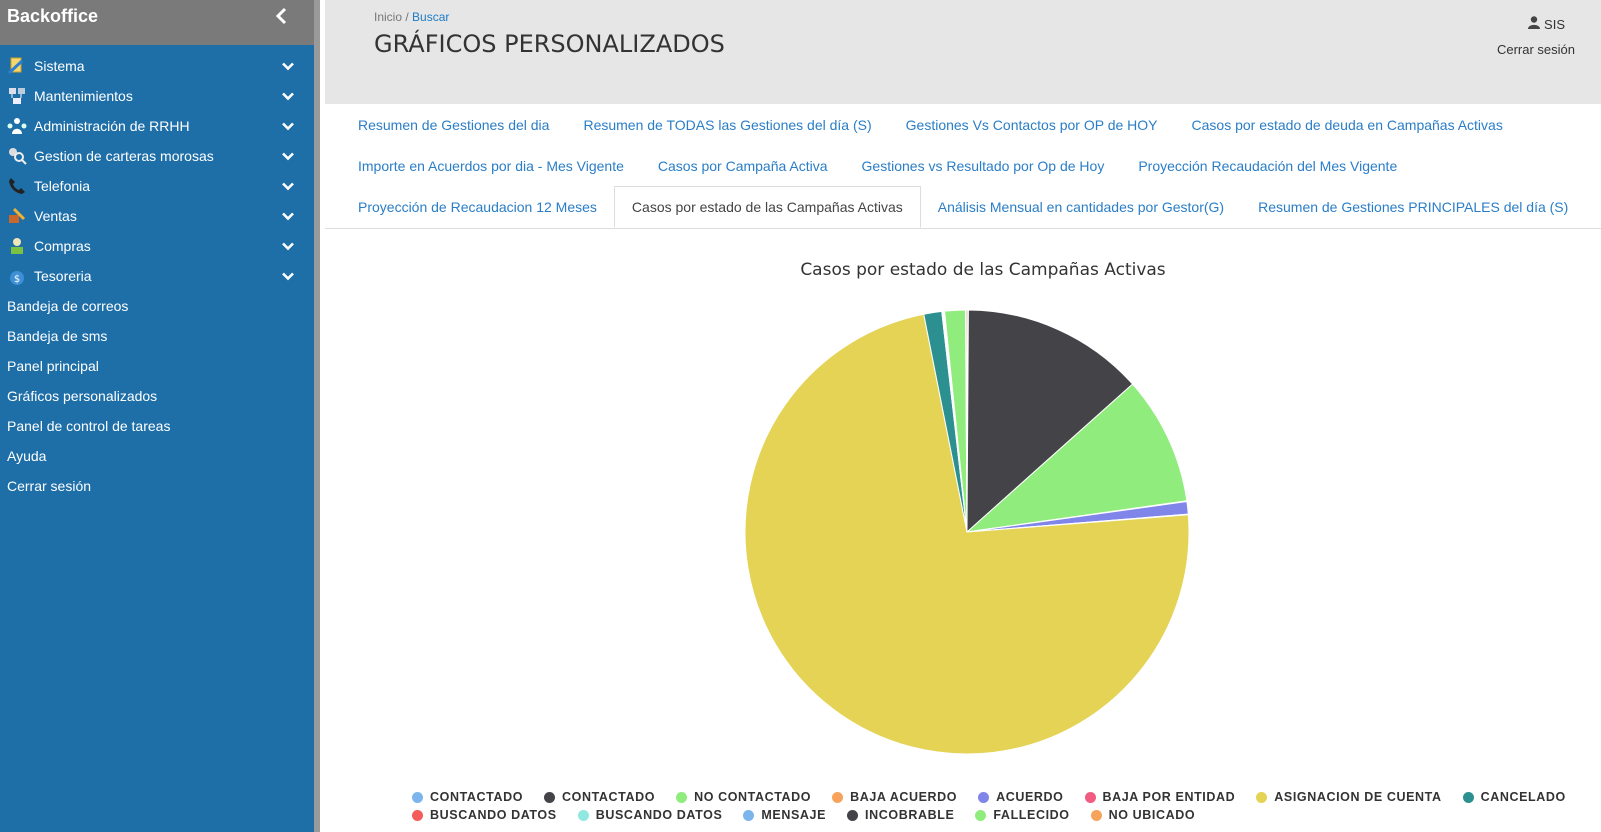 This screenshot has height=832, width=1601. I want to click on tab: Proyección de Recaudacion 12 Meses, so click(477, 206).